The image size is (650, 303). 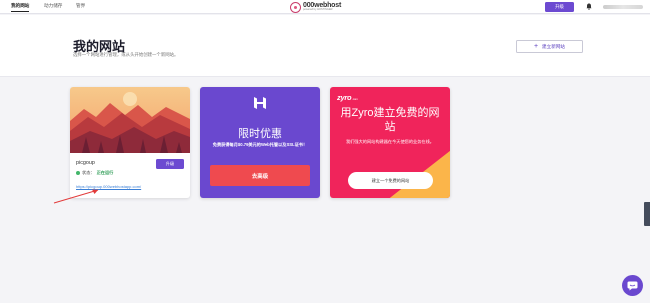 What do you see at coordinates (559, 7) in the screenshot?
I see `upgrade-button: 升级` at bounding box center [559, 7].